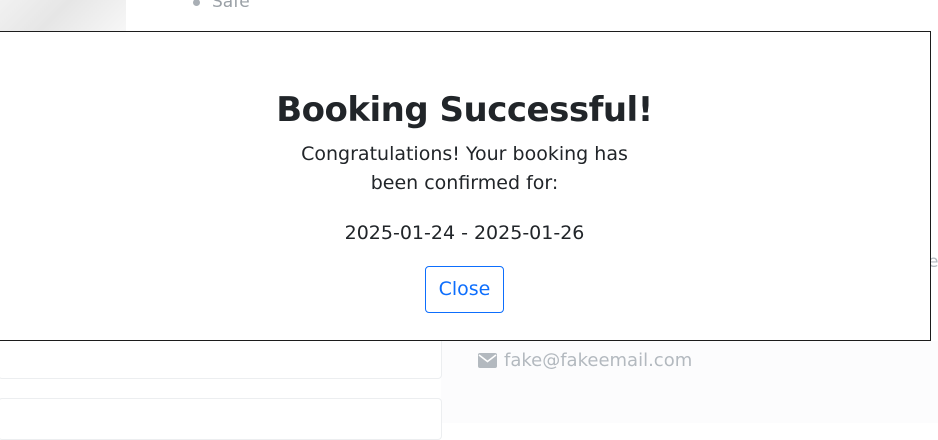  Describe the element at coordinates (464, 289) in the screenshot. I see `close-button: Close` at that location.